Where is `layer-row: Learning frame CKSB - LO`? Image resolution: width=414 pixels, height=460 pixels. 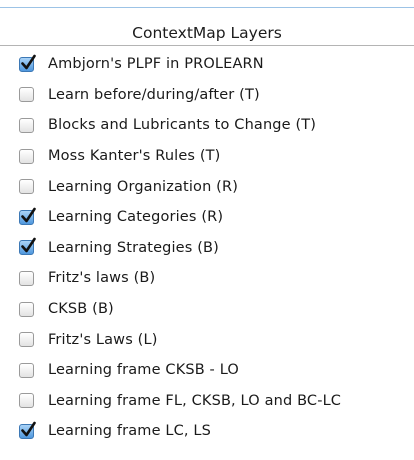 layer-row: Learning frame CKSB - LO is located at coordinates (207, 370).